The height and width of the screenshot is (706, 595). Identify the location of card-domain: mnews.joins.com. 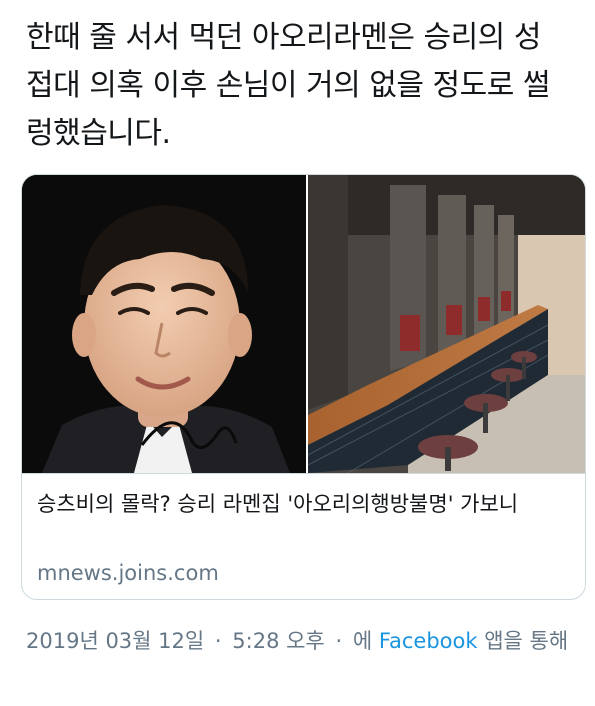
(128, 573).